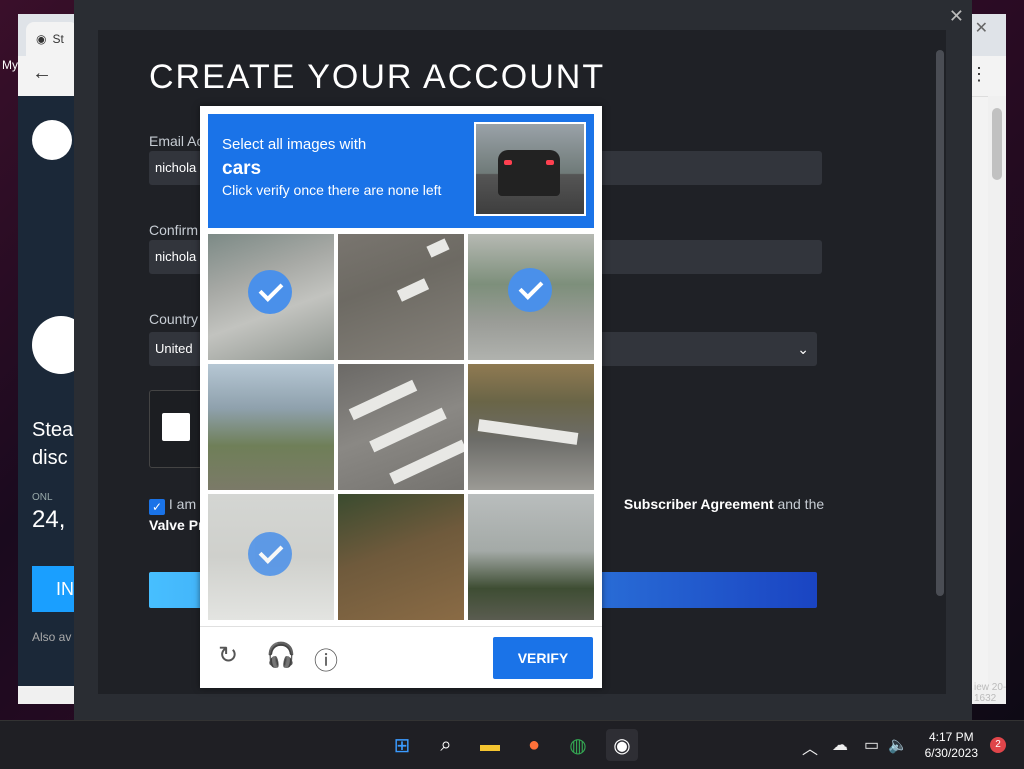 This screenshot has height=769, width=1024. I want to click on country-value: United, so click(174, 348).